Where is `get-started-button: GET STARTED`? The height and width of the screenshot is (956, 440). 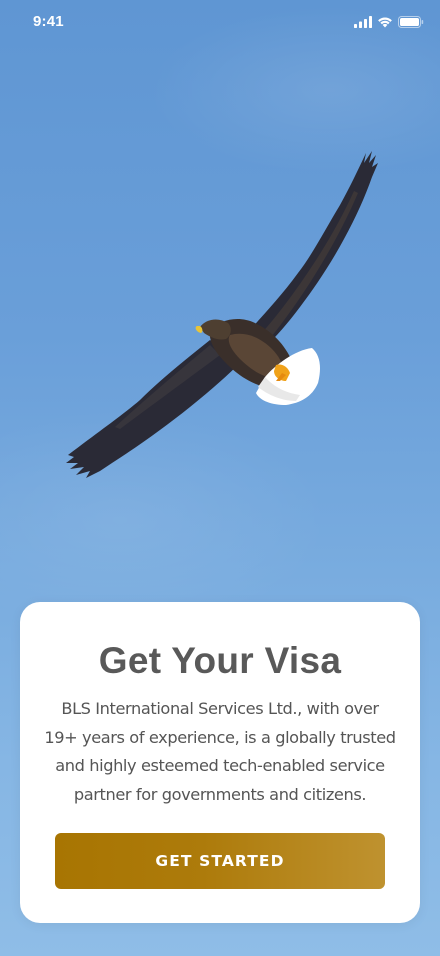 get-started-button: GET STARTED is located at coordinates (220, 861).